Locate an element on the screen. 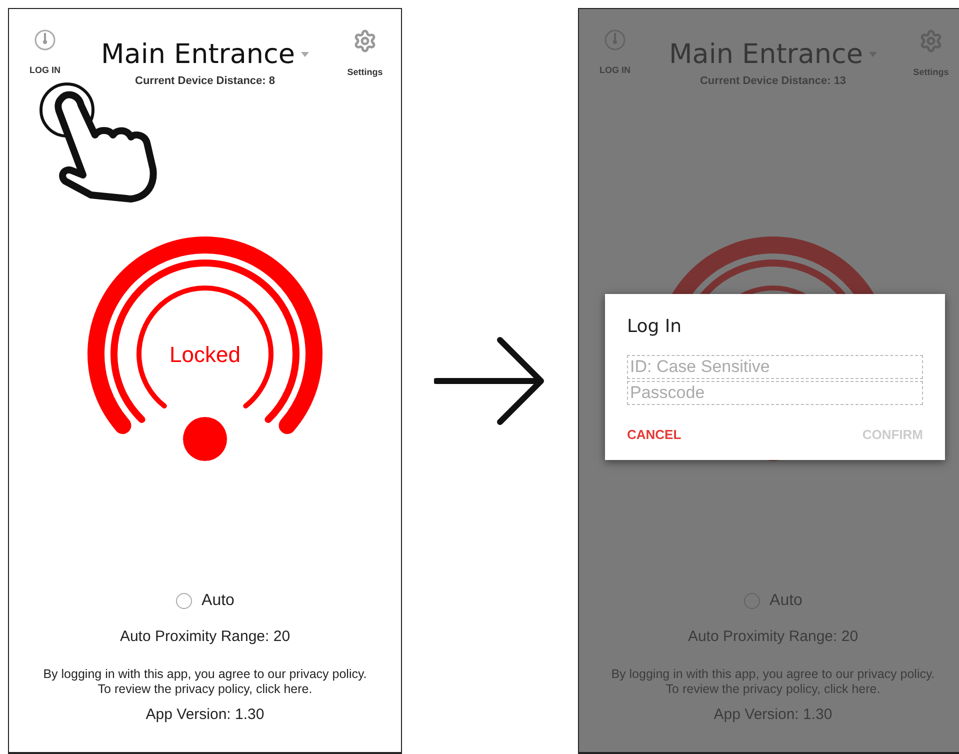 The width and height of the screenshot is (959, 754). dialog-title: Log In is located at coordinates (655, 326).